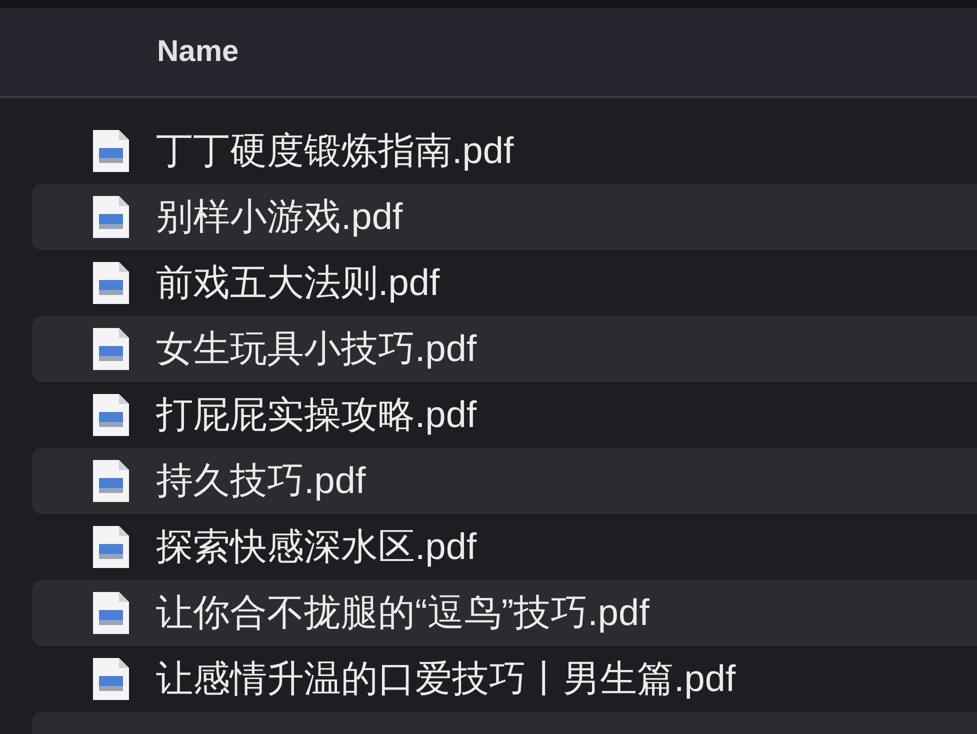 The width and height of the screenshot is (977, 734). What do you see at coordinates (504, 415) in the screenshot?
I see `file-row: 打屁屁实操攻略.pdf` at bounding box center [504, 415].